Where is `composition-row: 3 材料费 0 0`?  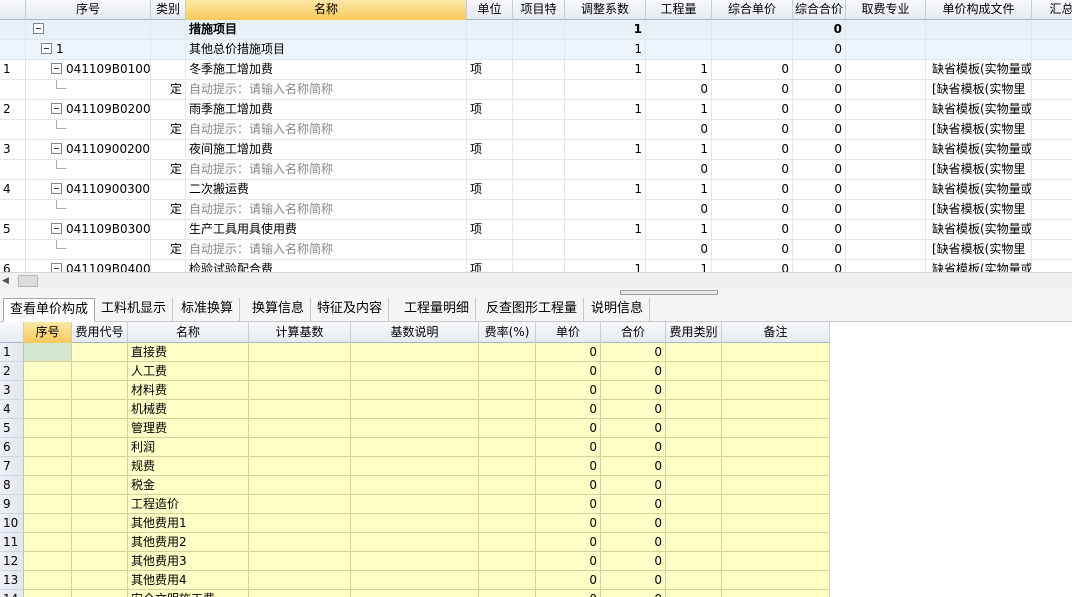 composition-row: 3 材料费 0 0 is located at coordinates (415, 390).